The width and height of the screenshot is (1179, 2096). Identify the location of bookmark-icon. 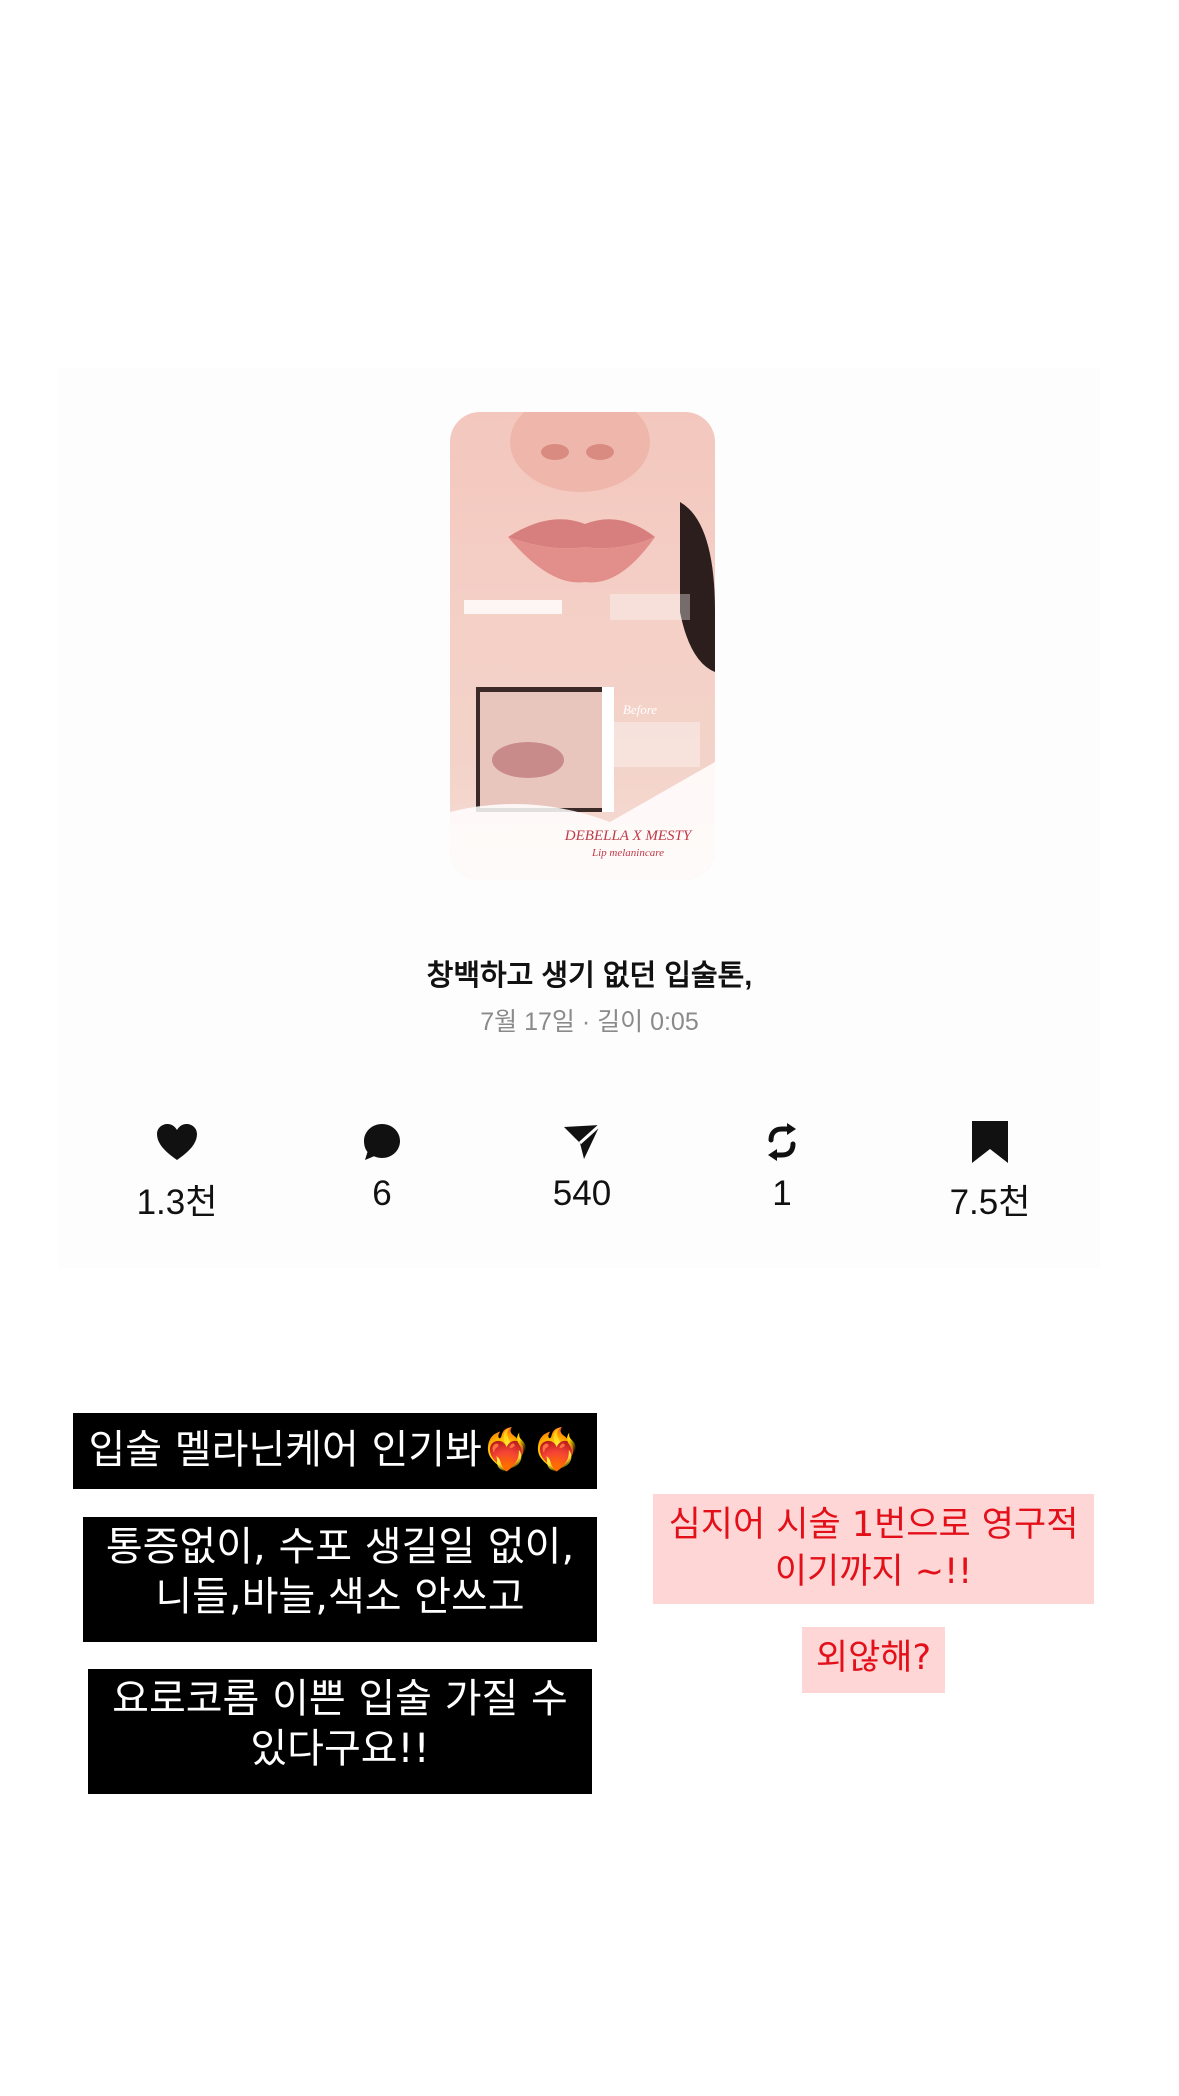
(990, 1142).